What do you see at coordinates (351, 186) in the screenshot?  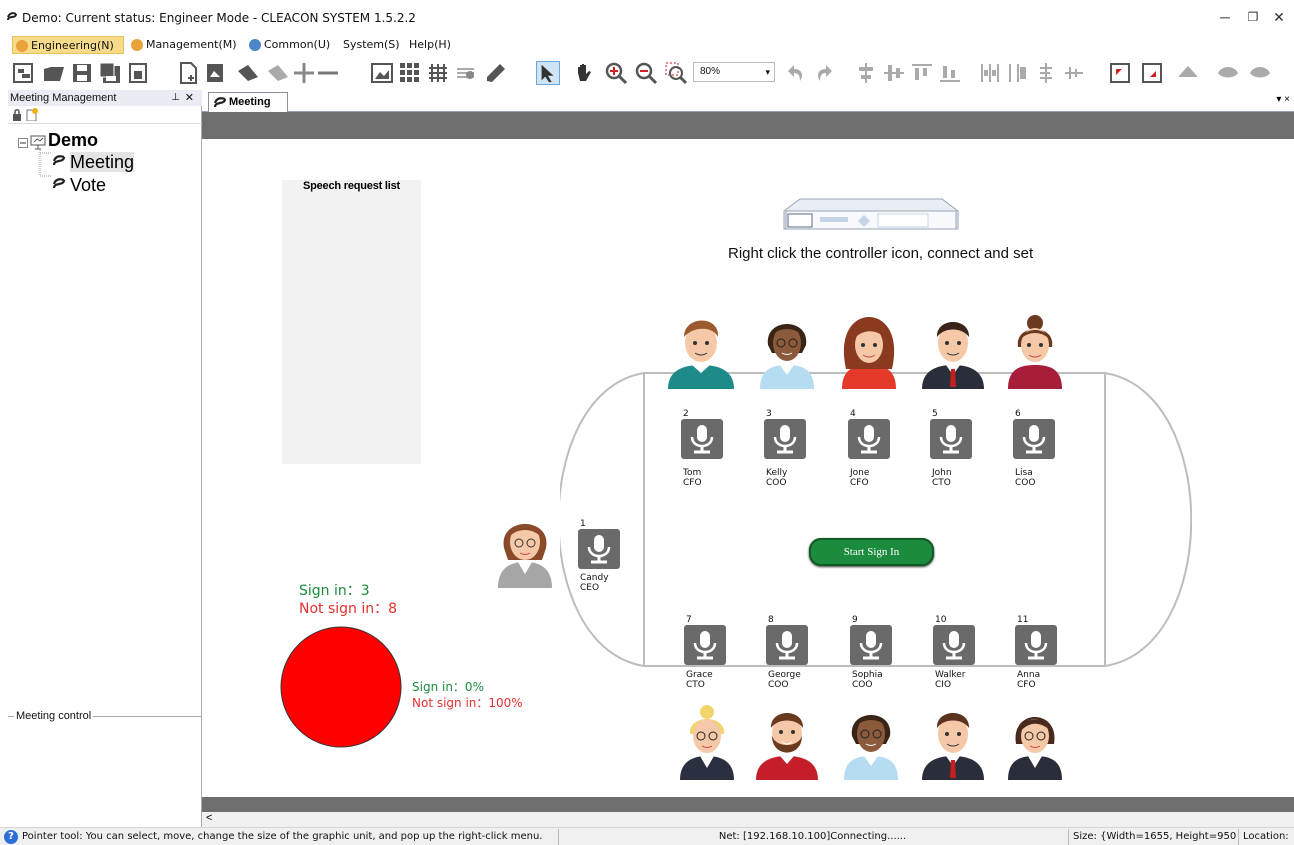 I see `speech-request-title: Speech request list` at bounding box center [351, 186].